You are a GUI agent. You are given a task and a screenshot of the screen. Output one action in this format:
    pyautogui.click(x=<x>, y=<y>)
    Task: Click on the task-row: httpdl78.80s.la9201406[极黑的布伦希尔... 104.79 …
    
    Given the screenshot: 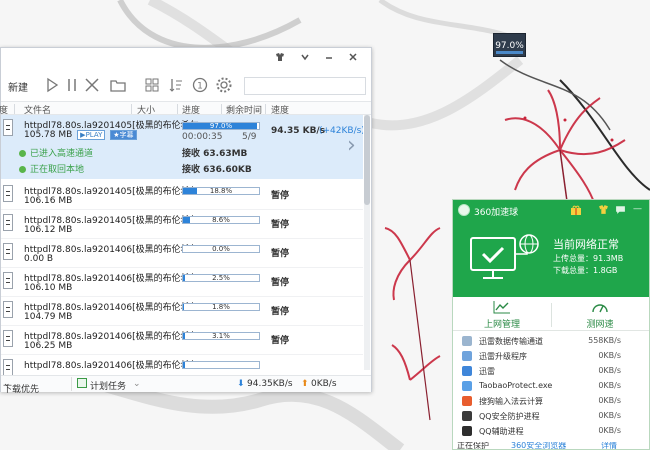 What is the action you would take?
    pyautogui.click(x=182, y=311)
    